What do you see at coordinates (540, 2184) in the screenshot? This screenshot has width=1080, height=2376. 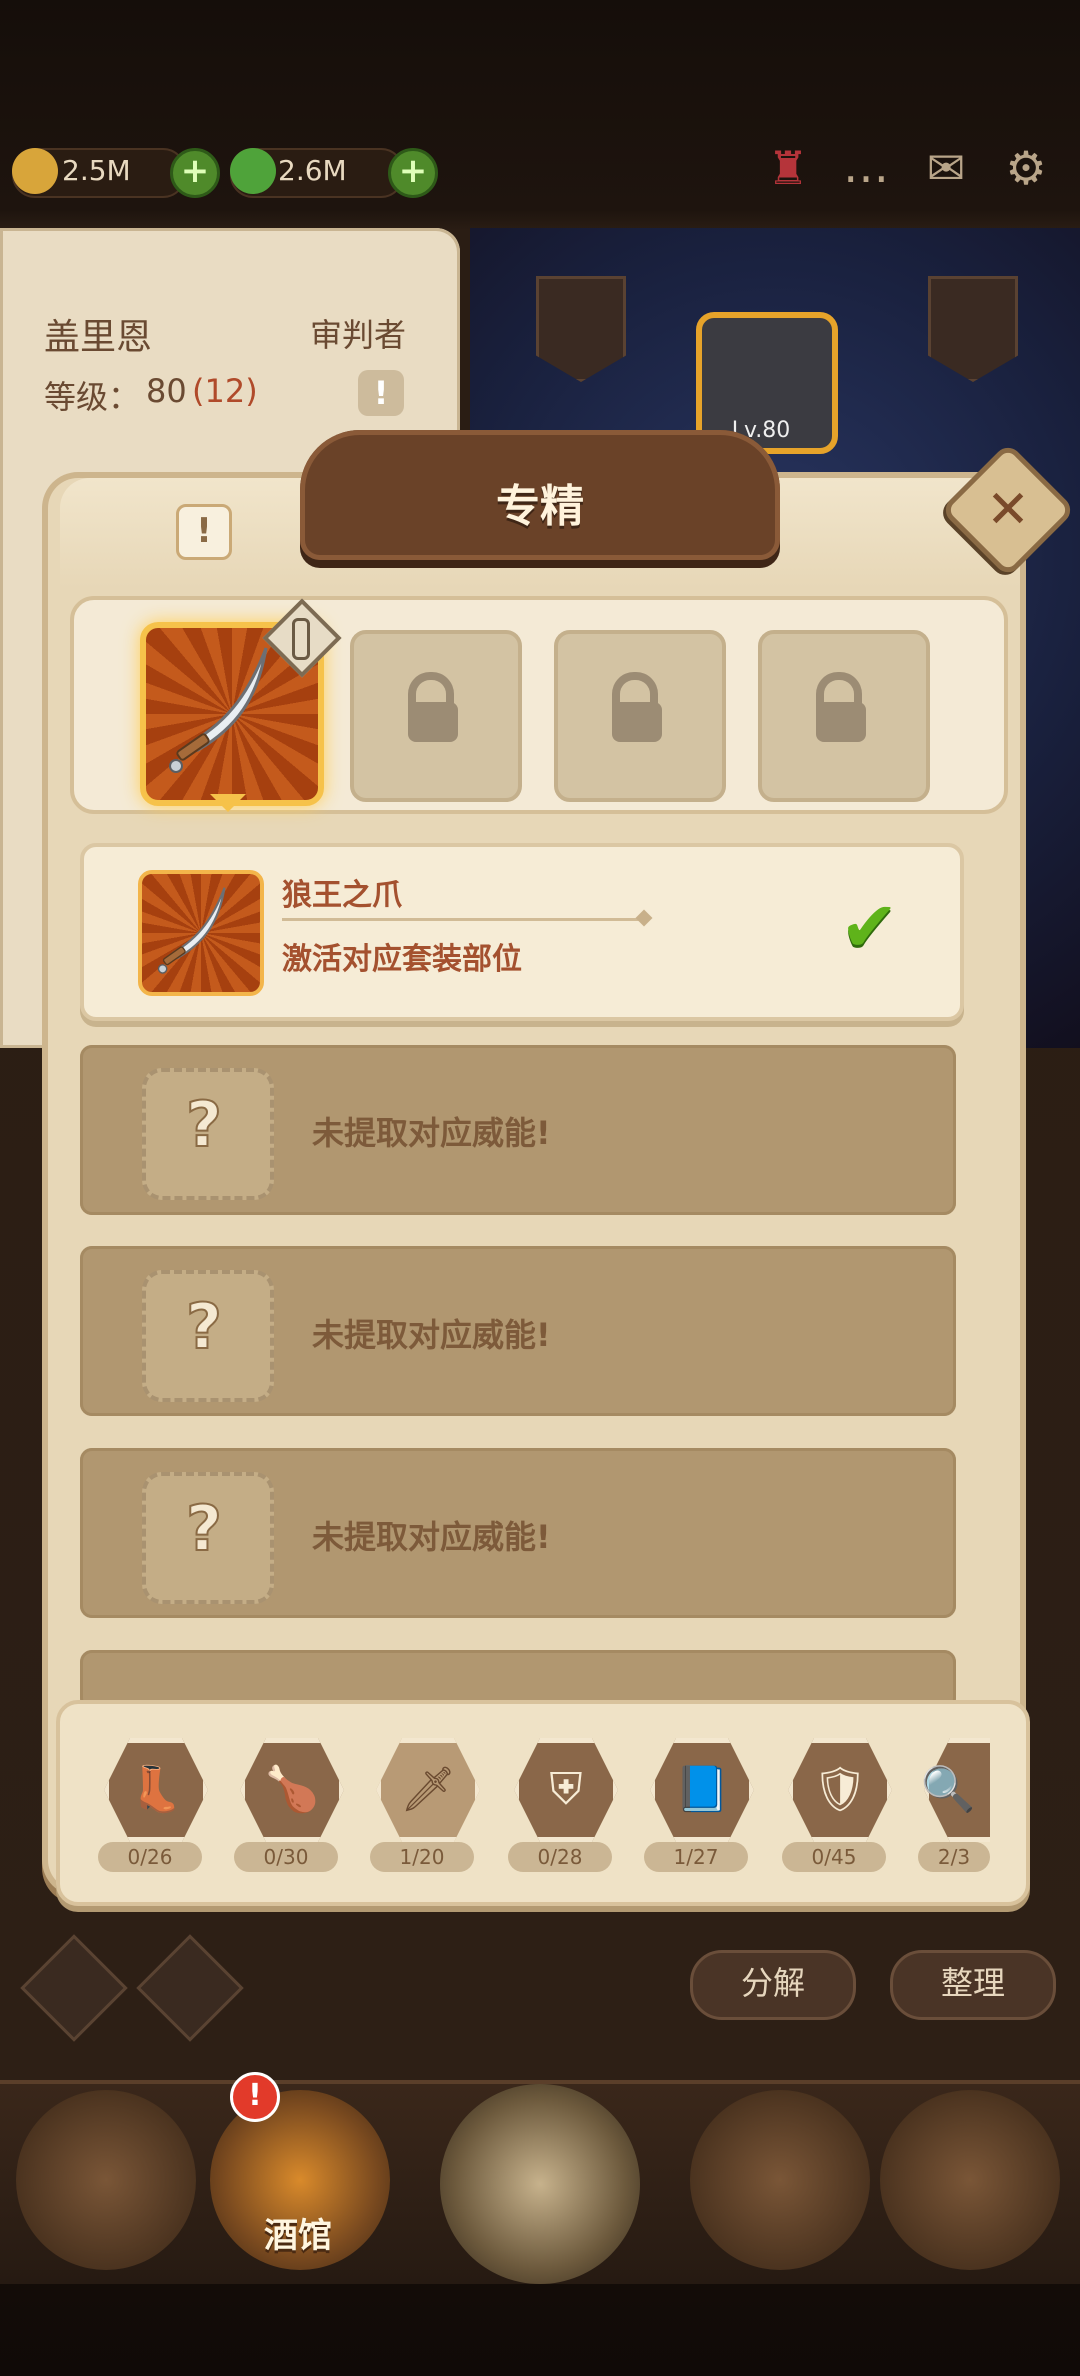 I see `nav-adventure-icon` at bounding box center [540, 2184].